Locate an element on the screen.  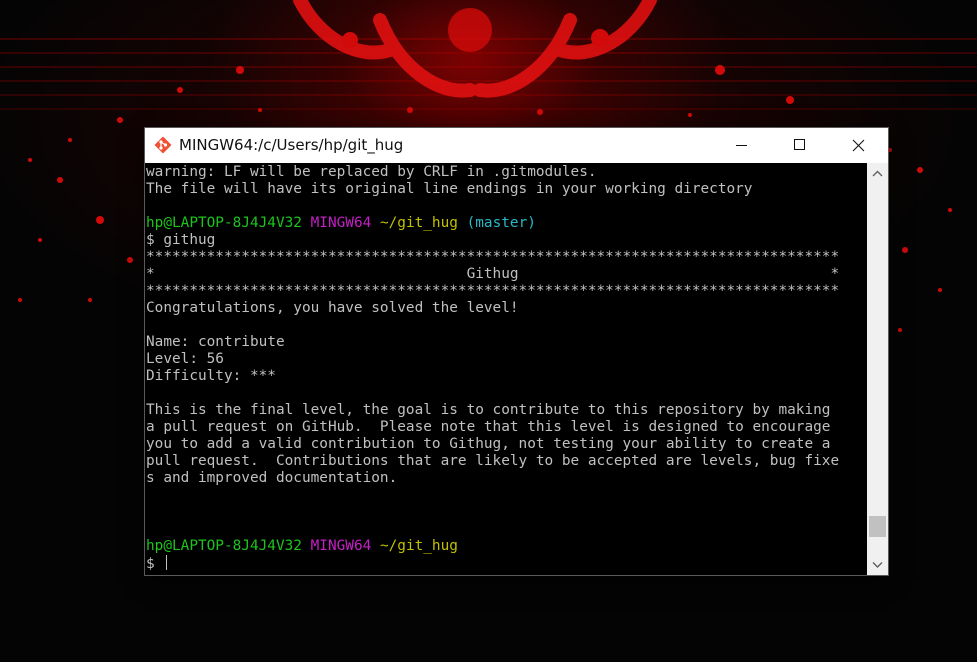
close-button is located at coordinates (858, 145).